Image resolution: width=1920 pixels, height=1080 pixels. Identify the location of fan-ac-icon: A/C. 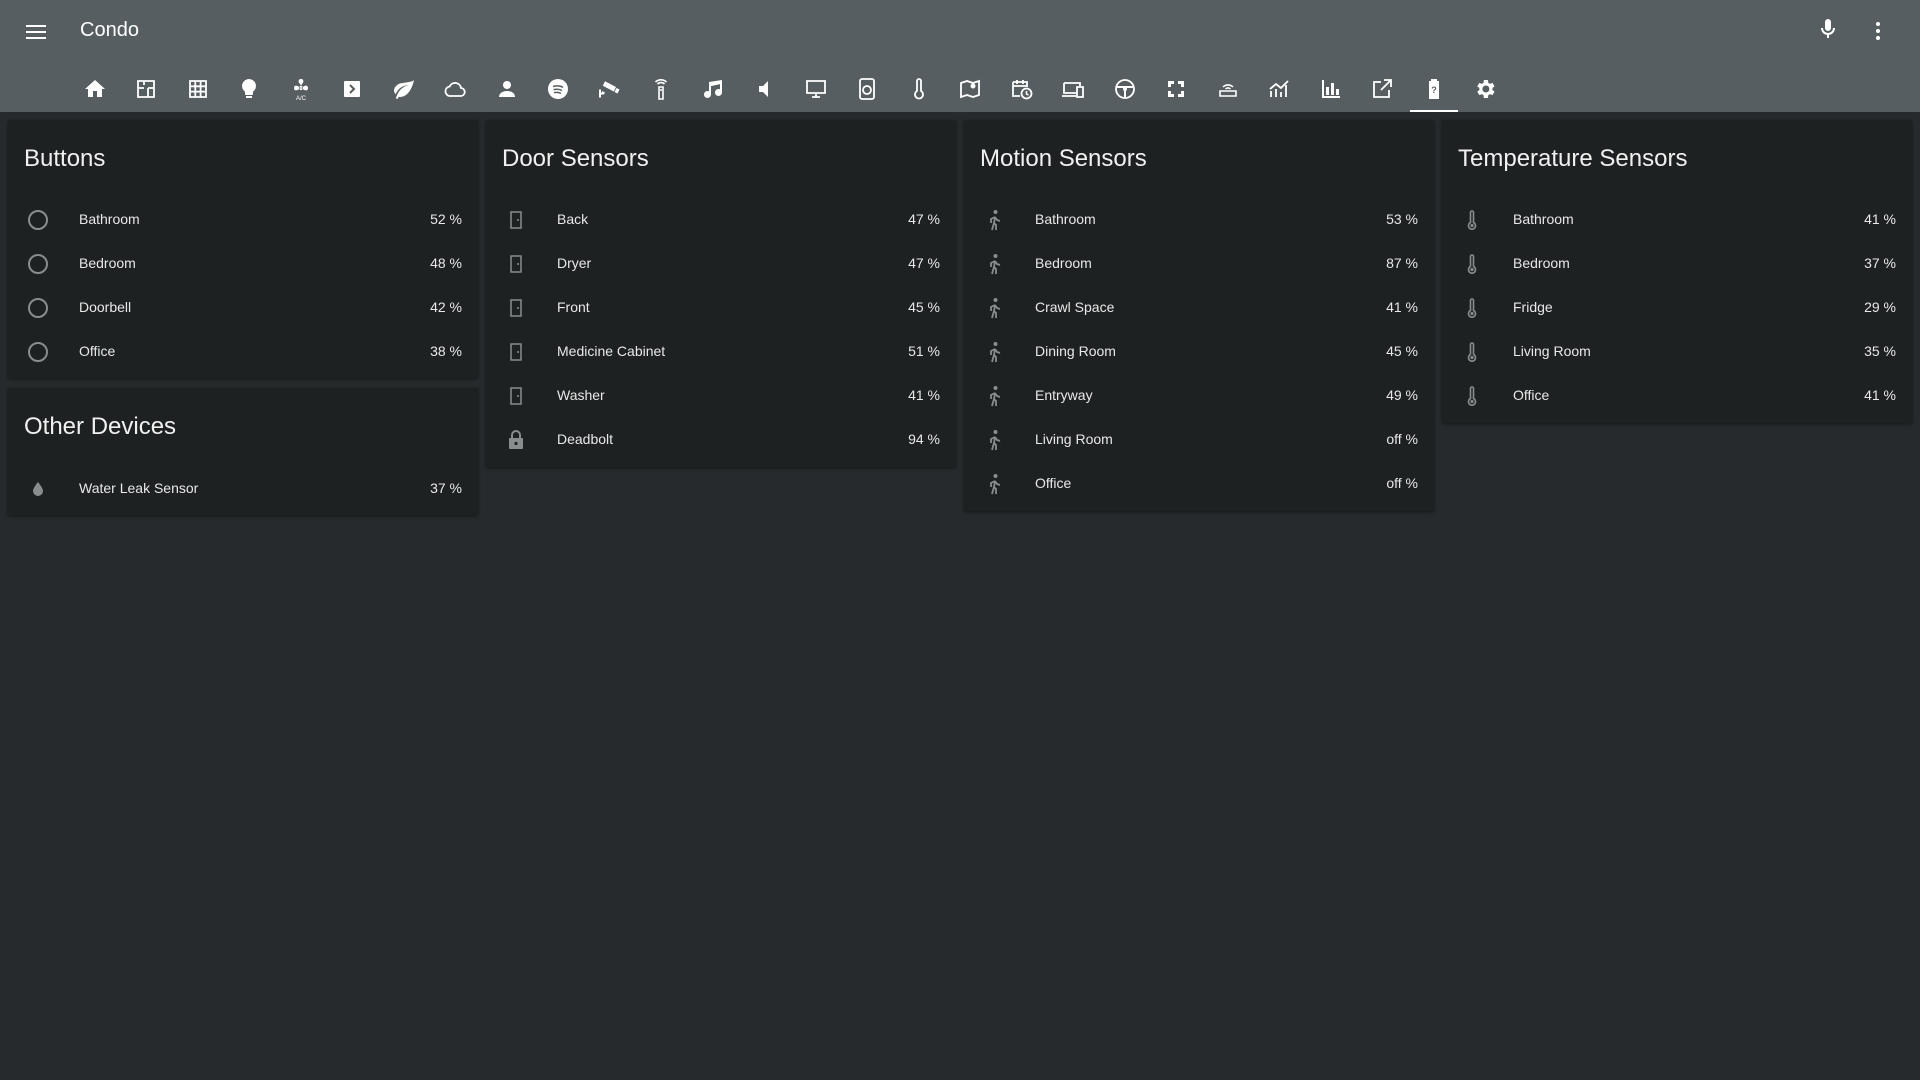
(301, 89).